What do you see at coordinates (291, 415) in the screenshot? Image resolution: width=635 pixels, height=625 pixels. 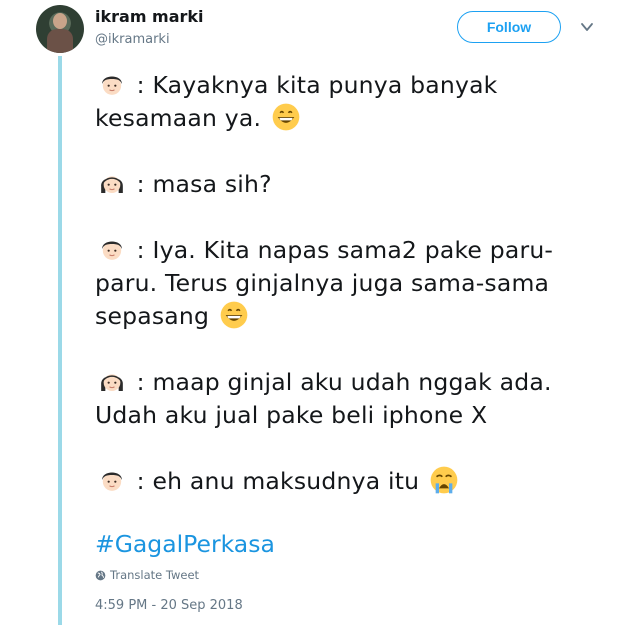 I see `tweet-line-text: Udah aku jual pake beli iphone X` at bounding box center [291, 415].